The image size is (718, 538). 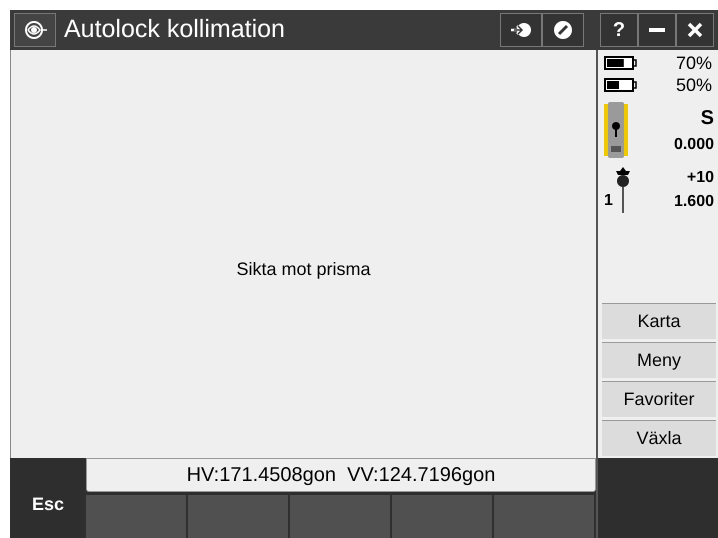 What do you see at coordinates (175, 30) in the screenshot?
I see `window-title: Autolock kollimation` at bounding box center [175, 30].